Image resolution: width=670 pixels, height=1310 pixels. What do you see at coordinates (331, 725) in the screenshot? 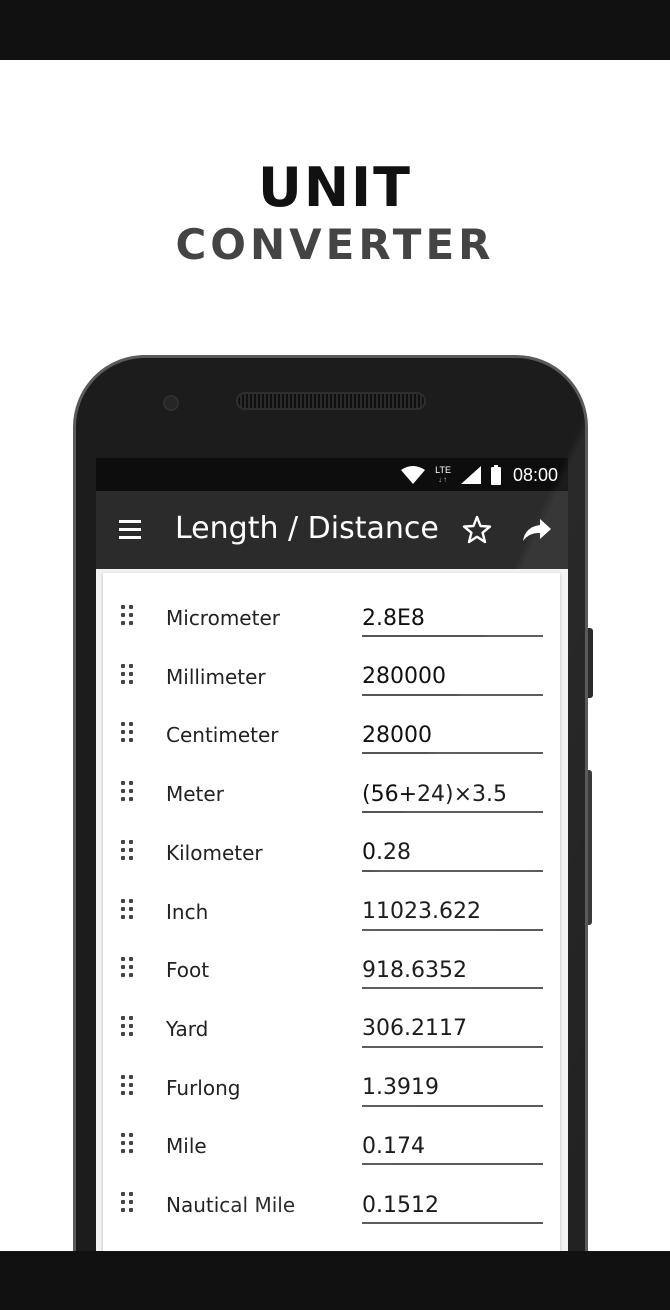
I see `unit-row: Centimeter` at bounding box center [331, 725].